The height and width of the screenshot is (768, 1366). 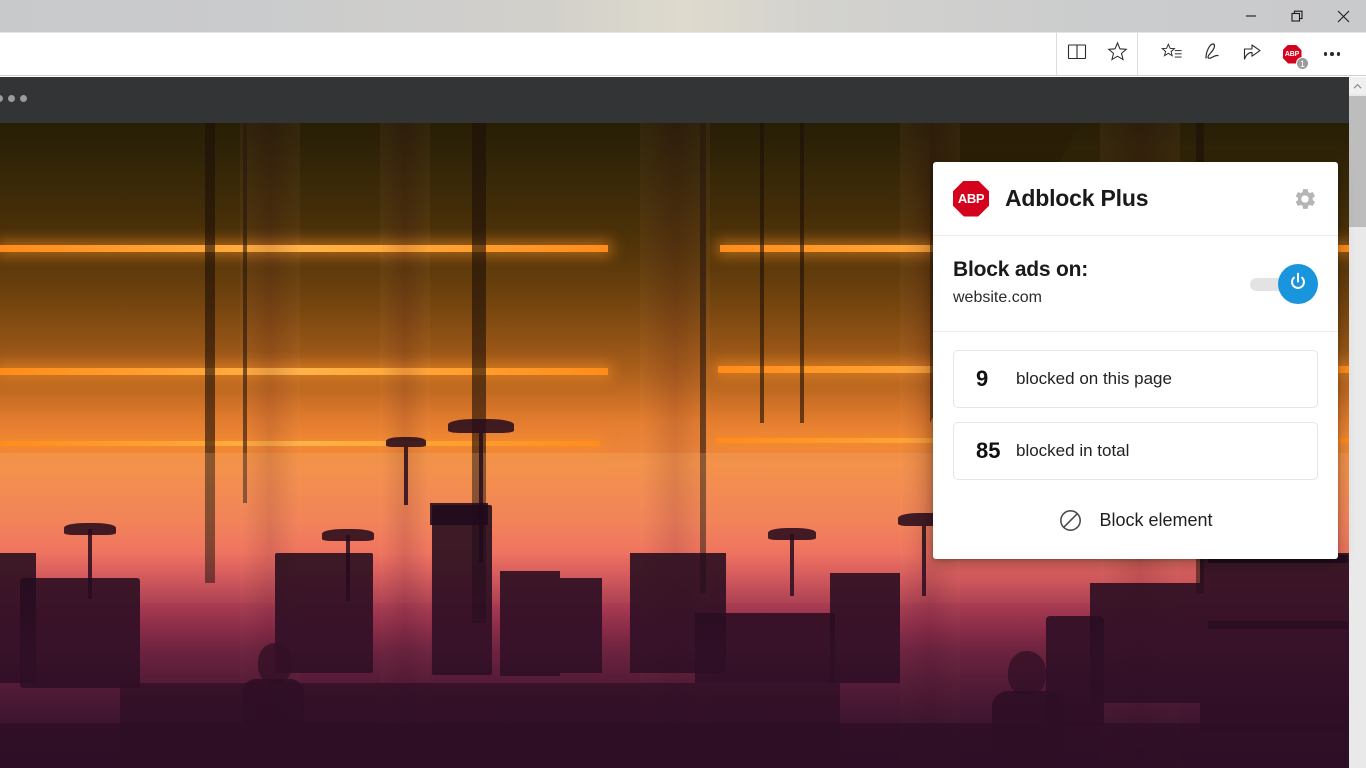 I want to click on hub-favorites-icon, so click(x=1171, y=54).